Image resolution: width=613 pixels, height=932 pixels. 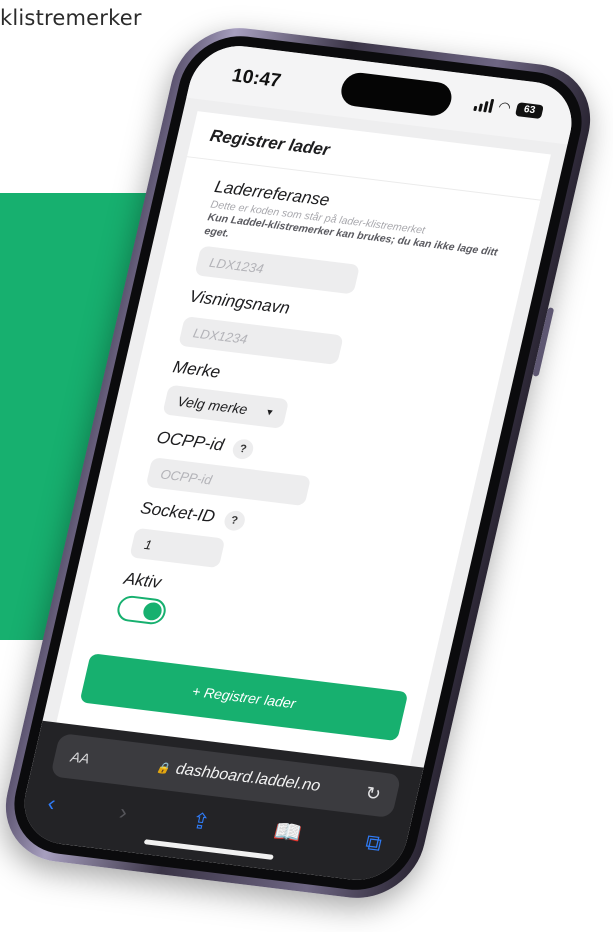 What do you see at coordinates (504, 106) in the screenshot?
I see `wifi-icon: ◠` at bounding box center [504, 106].